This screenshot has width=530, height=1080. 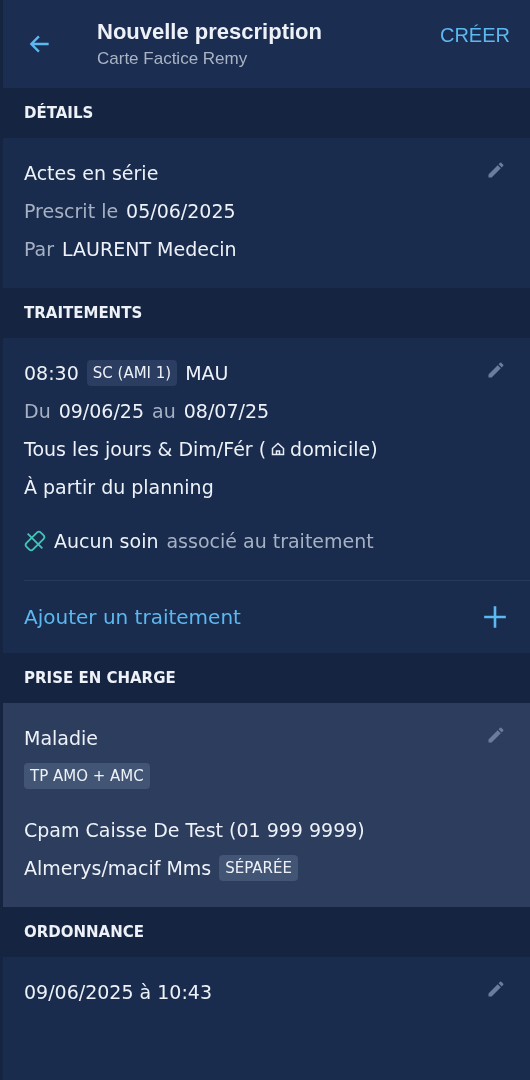 I want to click on text: 09/06/25, so click(x=101, y=411).